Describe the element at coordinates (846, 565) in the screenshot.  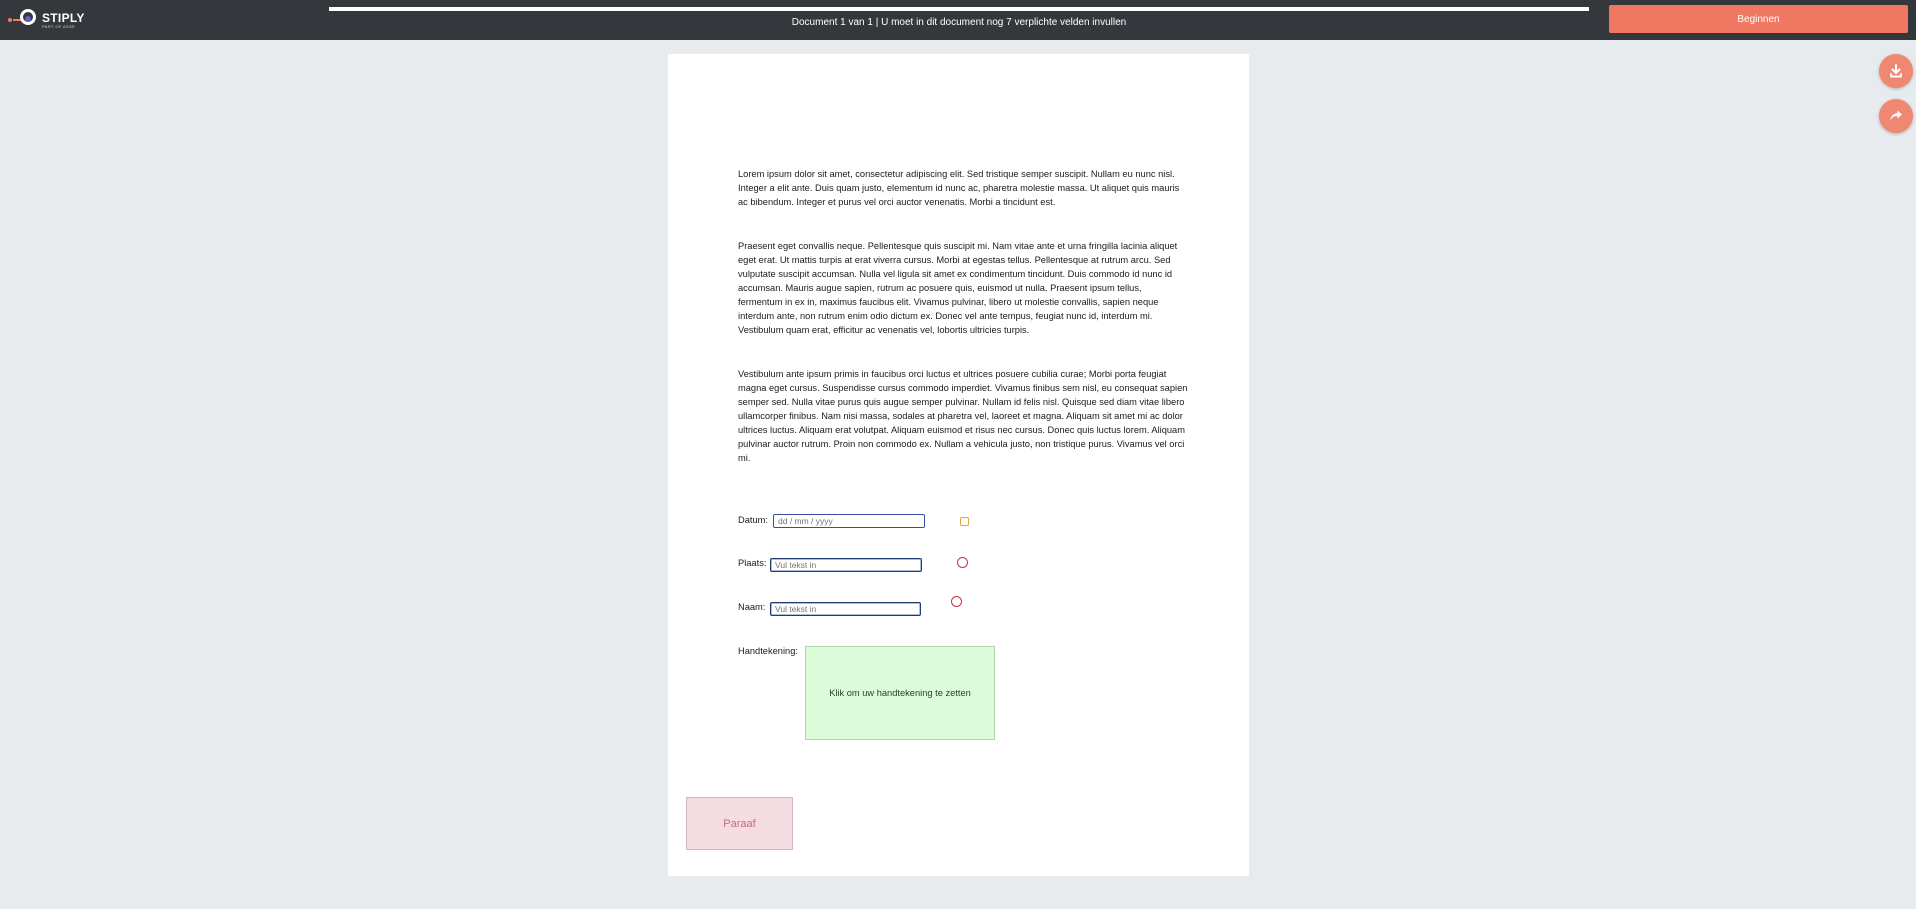
I see `plaats-input` at that location.